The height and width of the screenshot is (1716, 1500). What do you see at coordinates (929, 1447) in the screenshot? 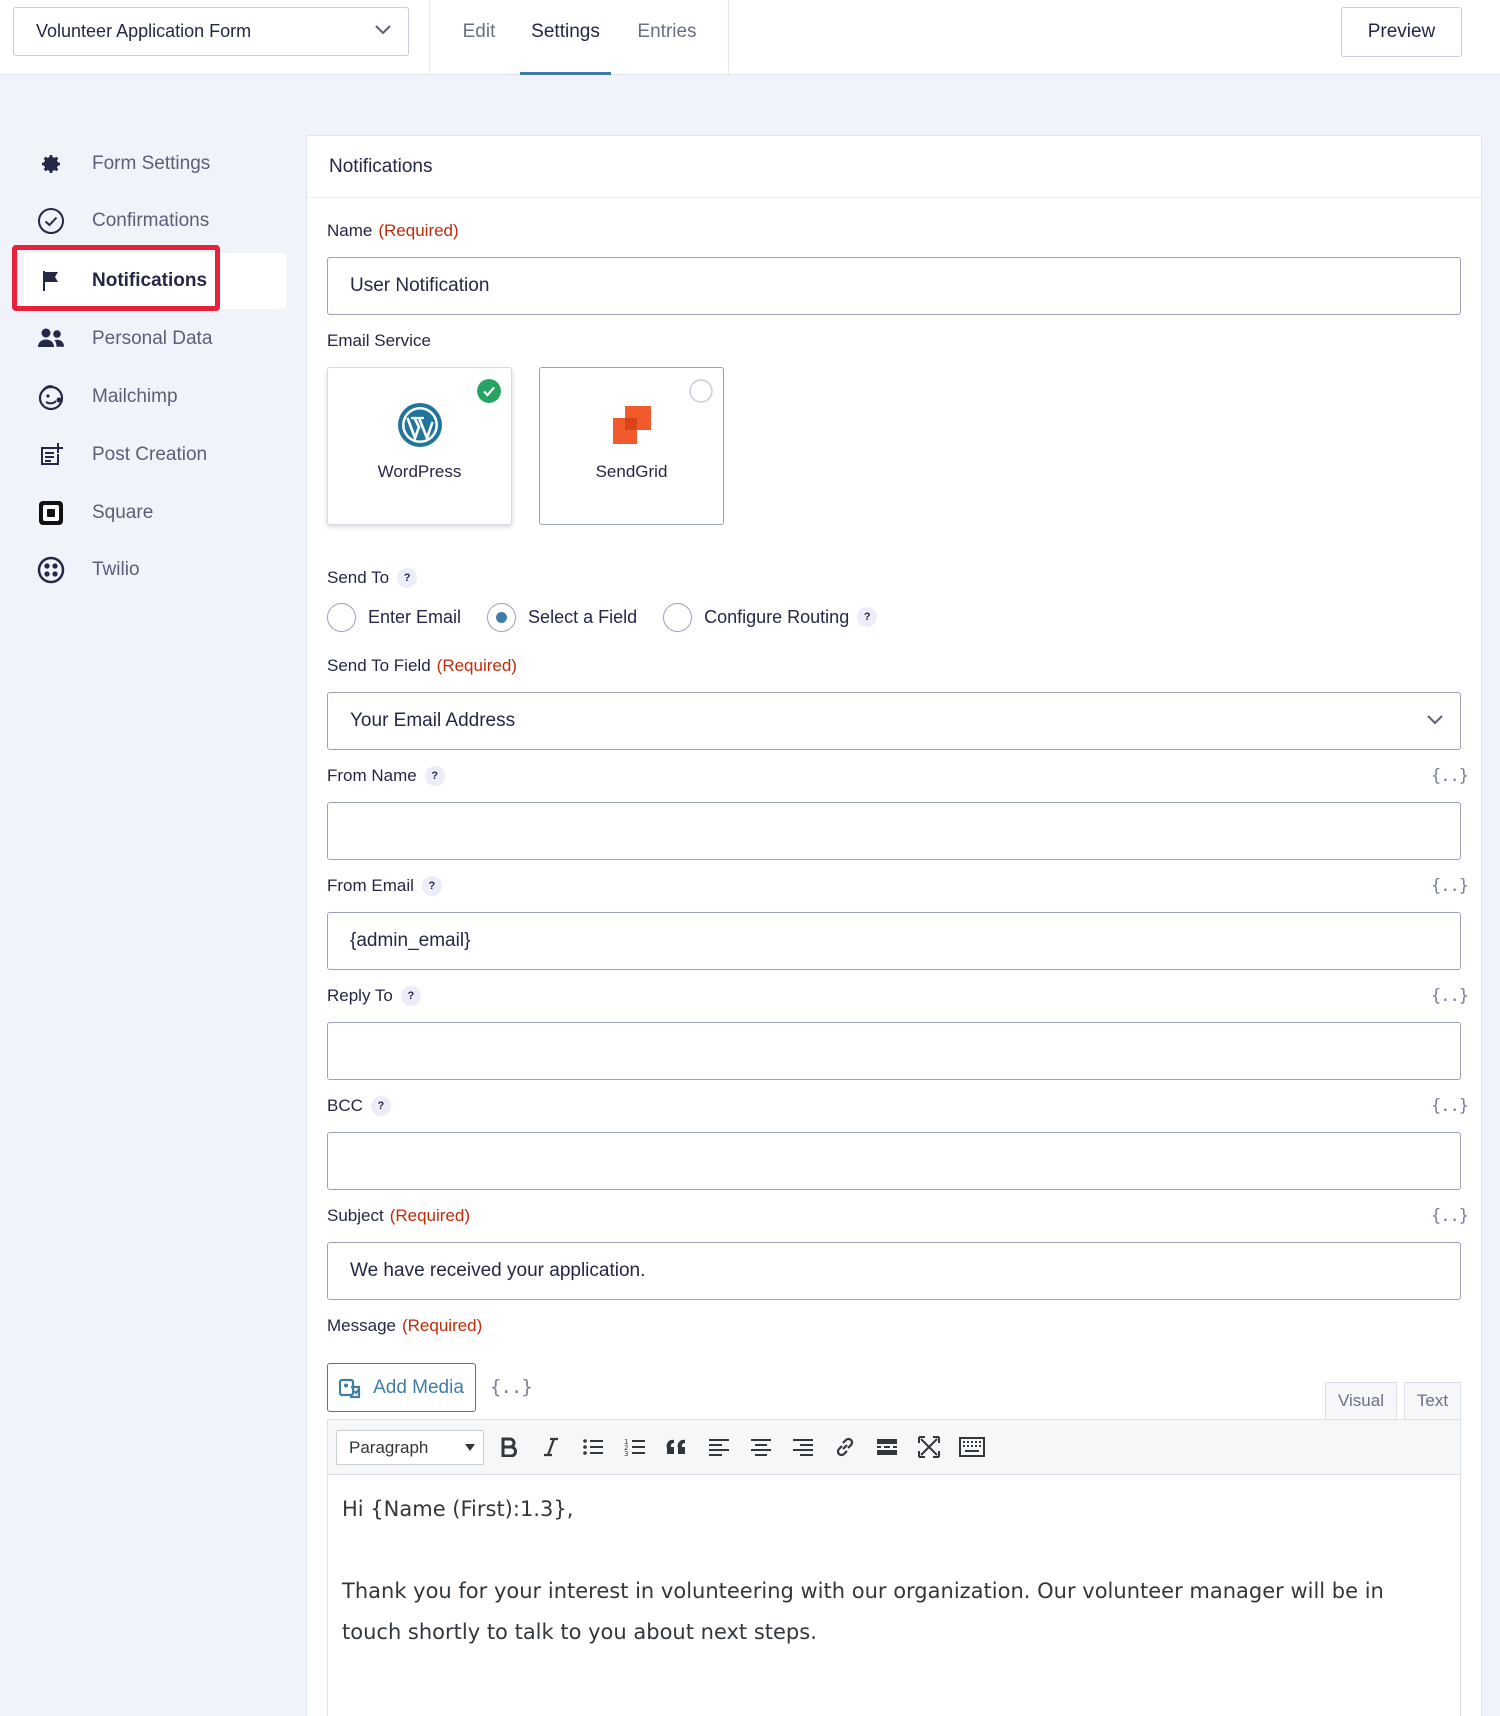
I see `fullscreen-icon` at bounding box center [929, 1447].